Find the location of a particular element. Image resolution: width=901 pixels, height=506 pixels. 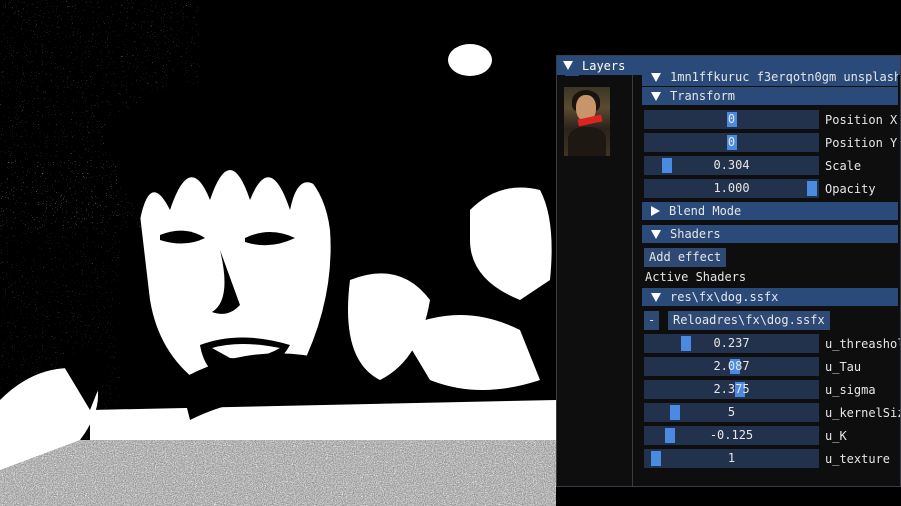

layer-collapse-icon is located at coordinates (656, 77).